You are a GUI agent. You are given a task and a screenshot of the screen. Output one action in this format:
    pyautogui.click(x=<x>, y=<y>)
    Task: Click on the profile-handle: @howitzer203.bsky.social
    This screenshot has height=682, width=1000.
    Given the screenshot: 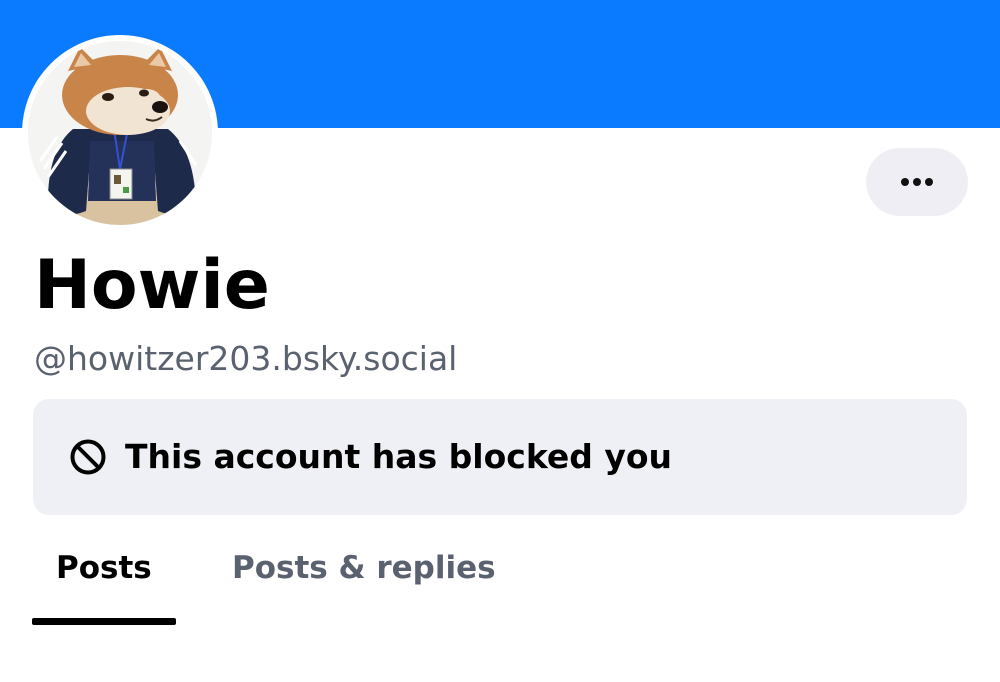 What is the action you would take?
    pyautogui.click(x=246, y=358)
    